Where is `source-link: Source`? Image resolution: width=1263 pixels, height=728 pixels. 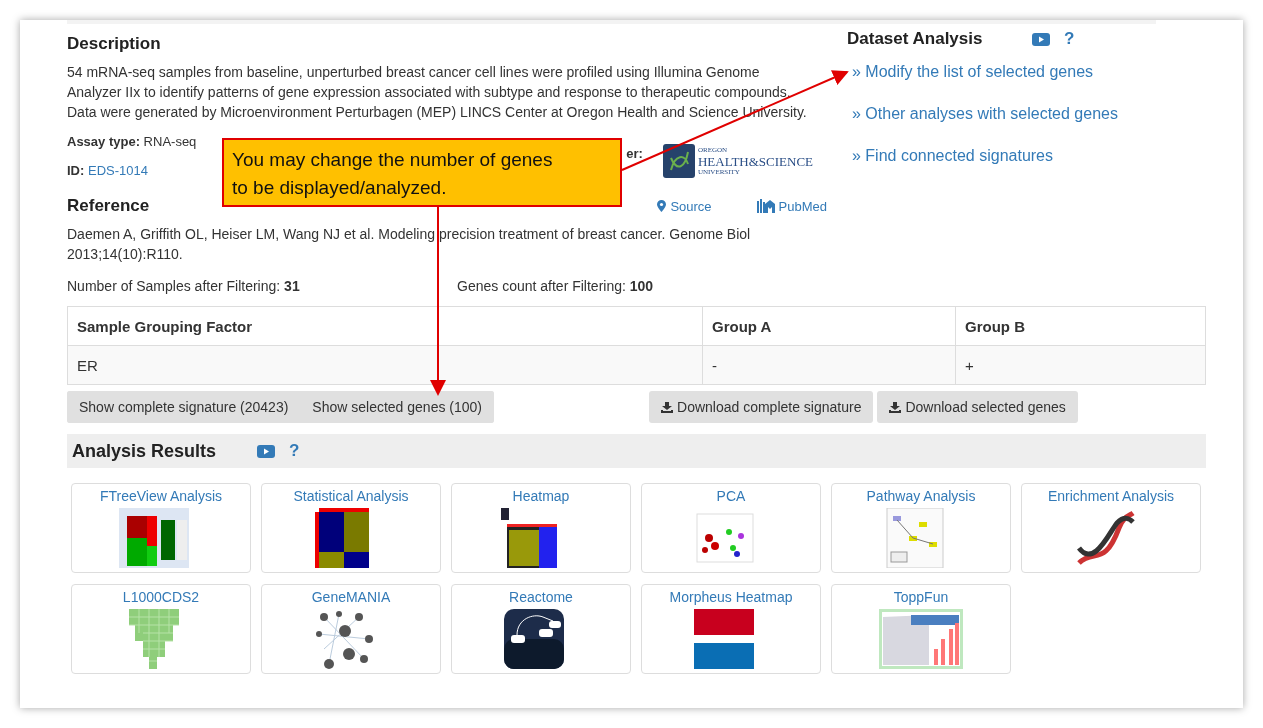
source-link: Source is located at coordinates (684, 206).